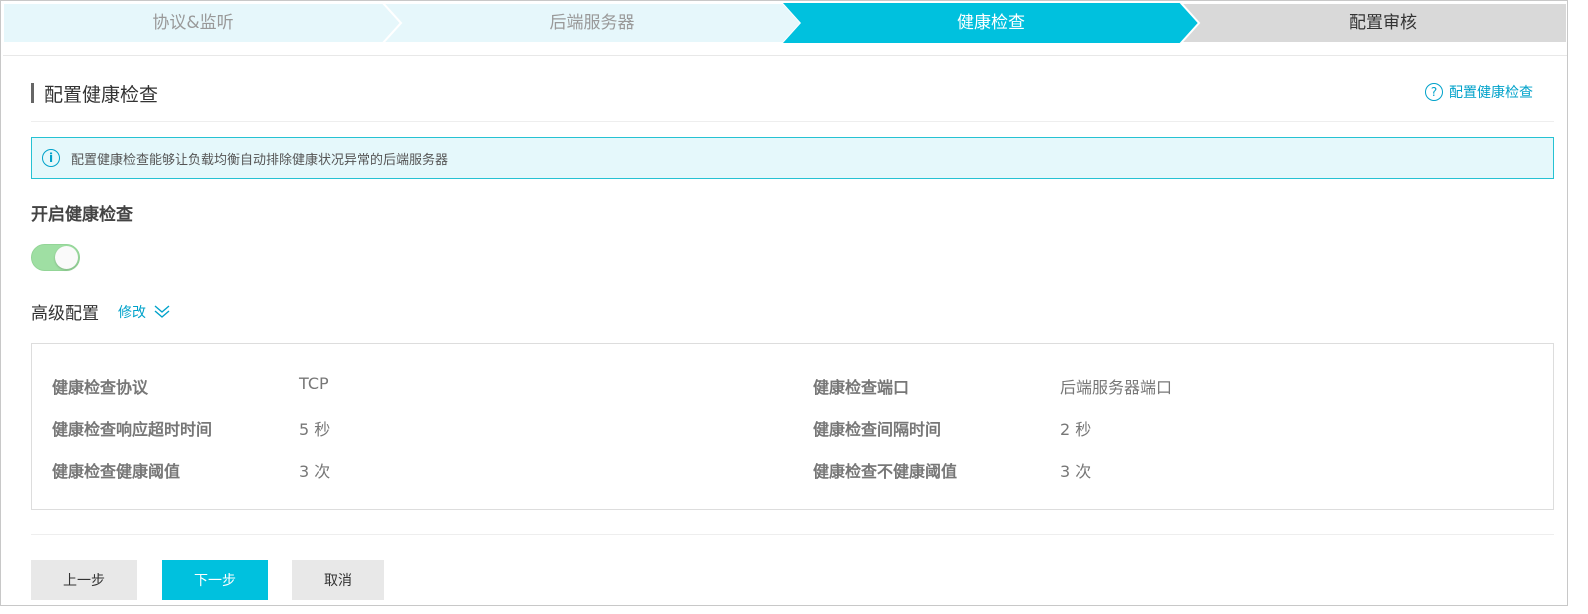 The height and width of the screenshot is (614, 1588). What do you see at coordinates (1383, 23) in the screenshot?
I see `step-config-review: 配置审核` at bounding box center [1383, 23].